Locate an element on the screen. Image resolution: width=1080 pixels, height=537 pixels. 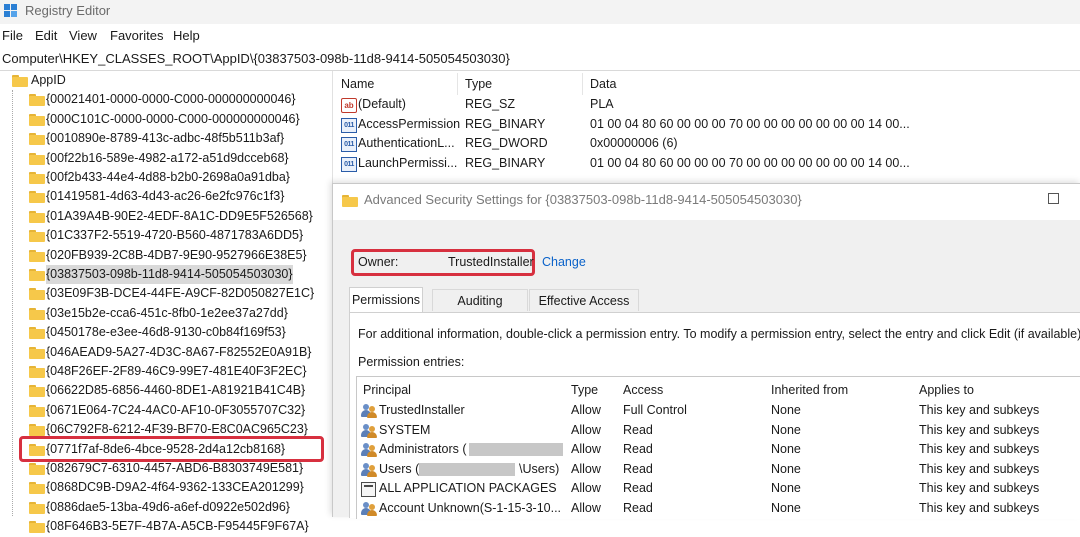
permission-access: Full Control is located at coordinates (655, 410).